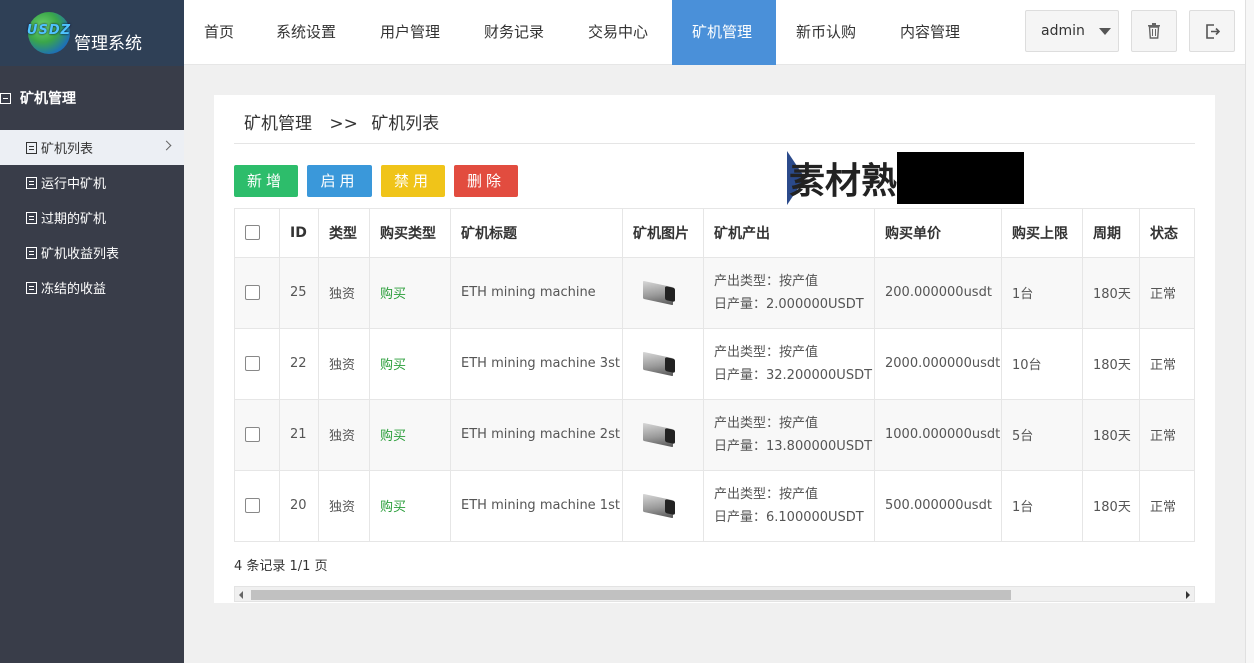  What do you see at coordinates (1104, 31) in the screenshot?
I see `caret-down-icon` at bounding box center [1104, 31].